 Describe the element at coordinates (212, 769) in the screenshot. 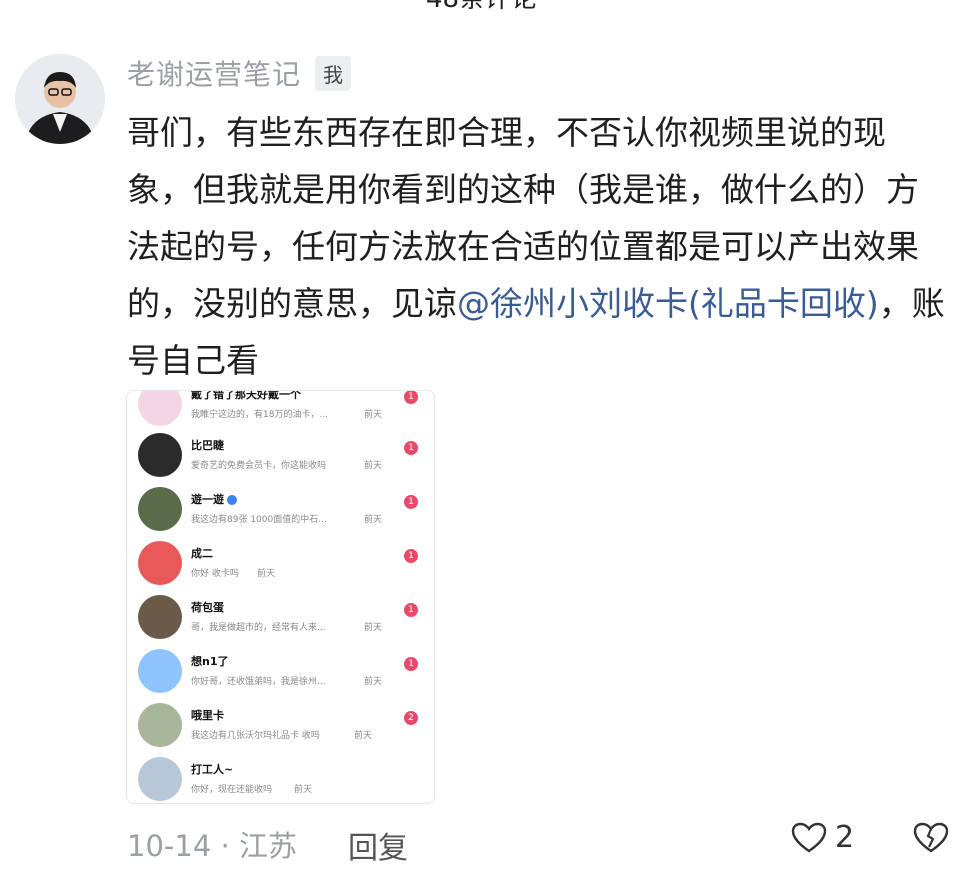

I see `message-name: 打工人~` at that location.